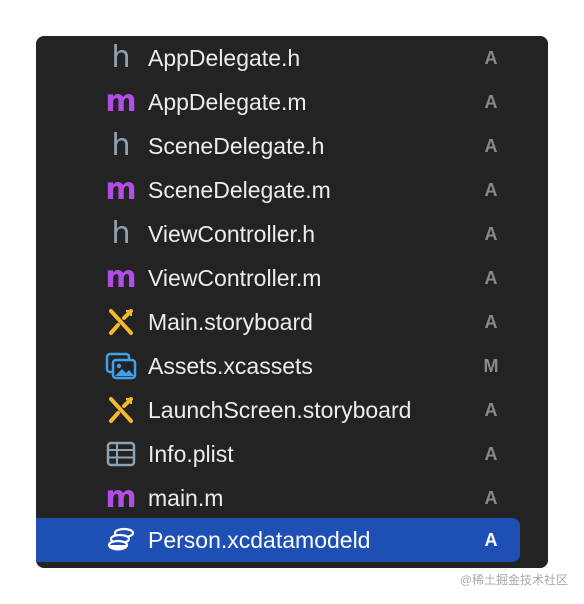 Image resolution: width=584 pixels, height=604 pixels. I want to click on file-row-appdelegate-h: h AppDelegate.h A, so click(278, 58).